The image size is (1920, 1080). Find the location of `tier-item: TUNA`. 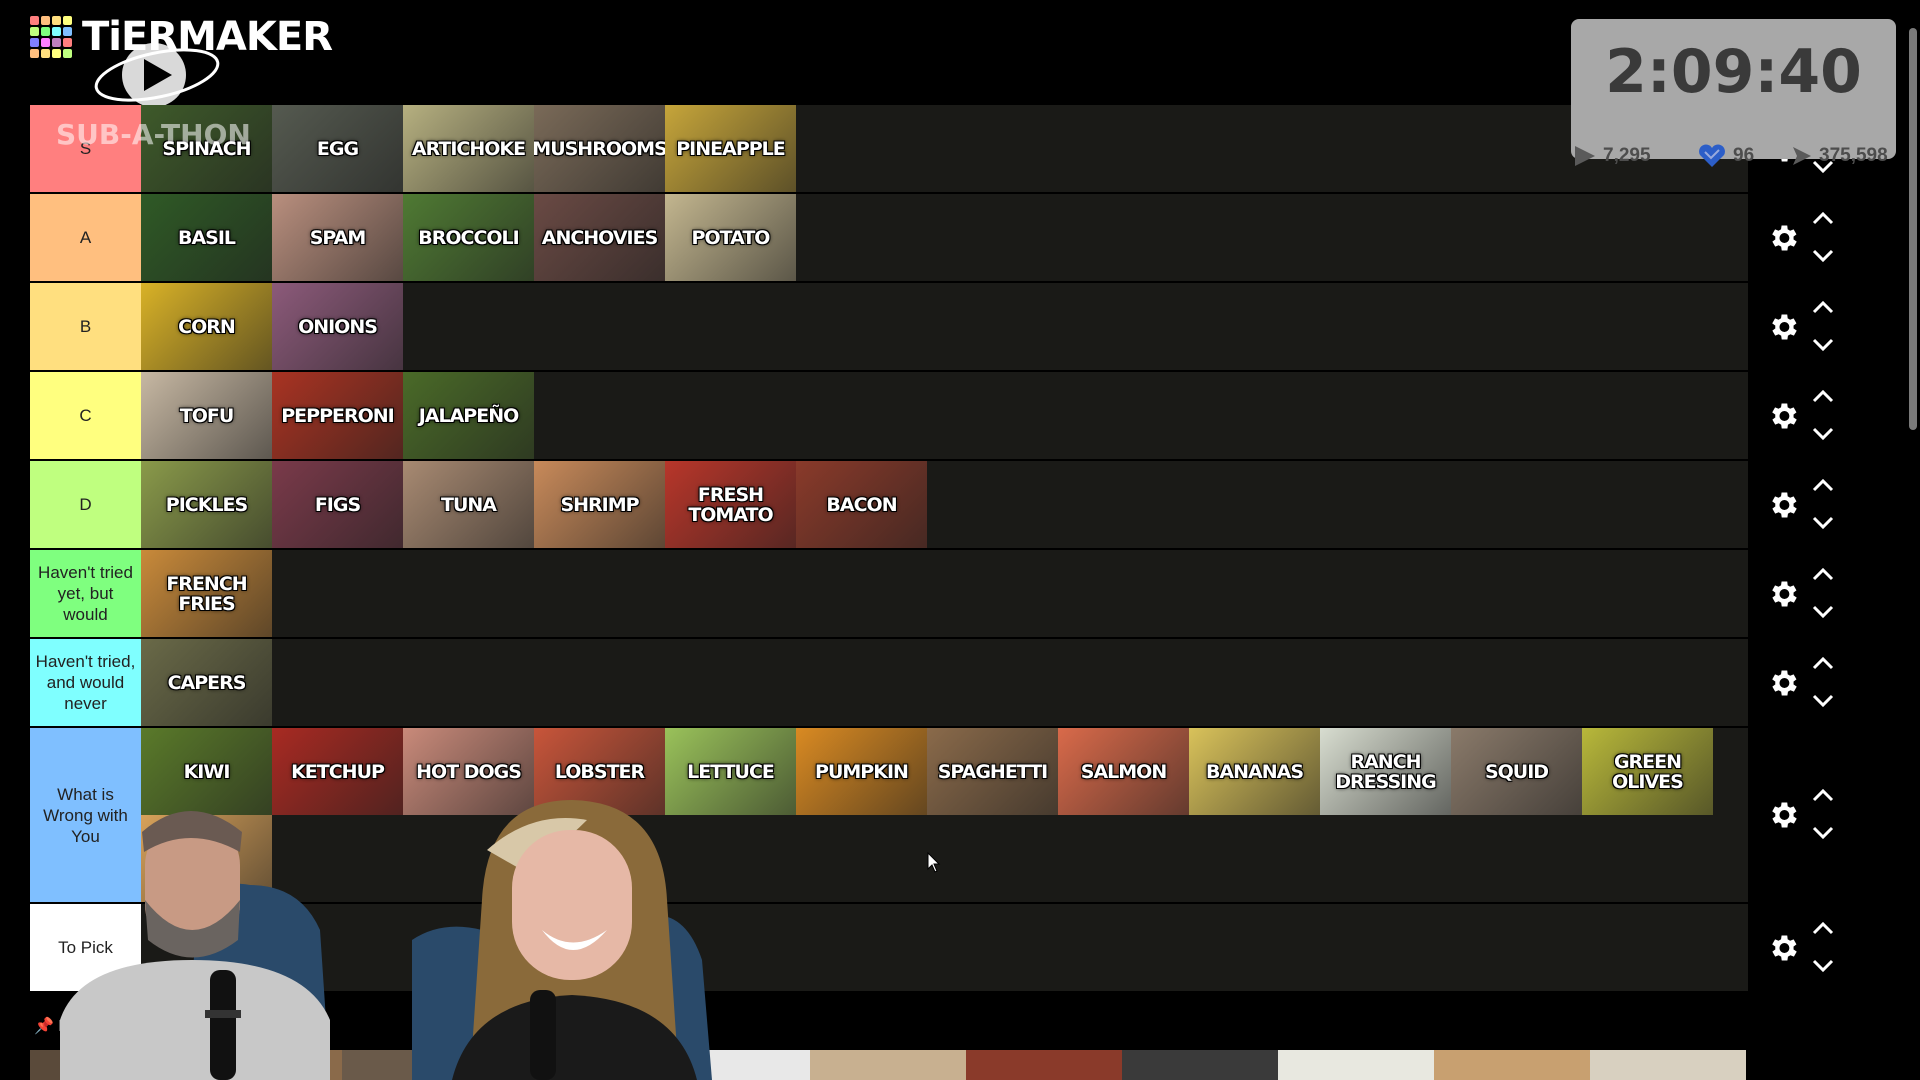

tier-item: TUNA is located at coordinates (468, 504).